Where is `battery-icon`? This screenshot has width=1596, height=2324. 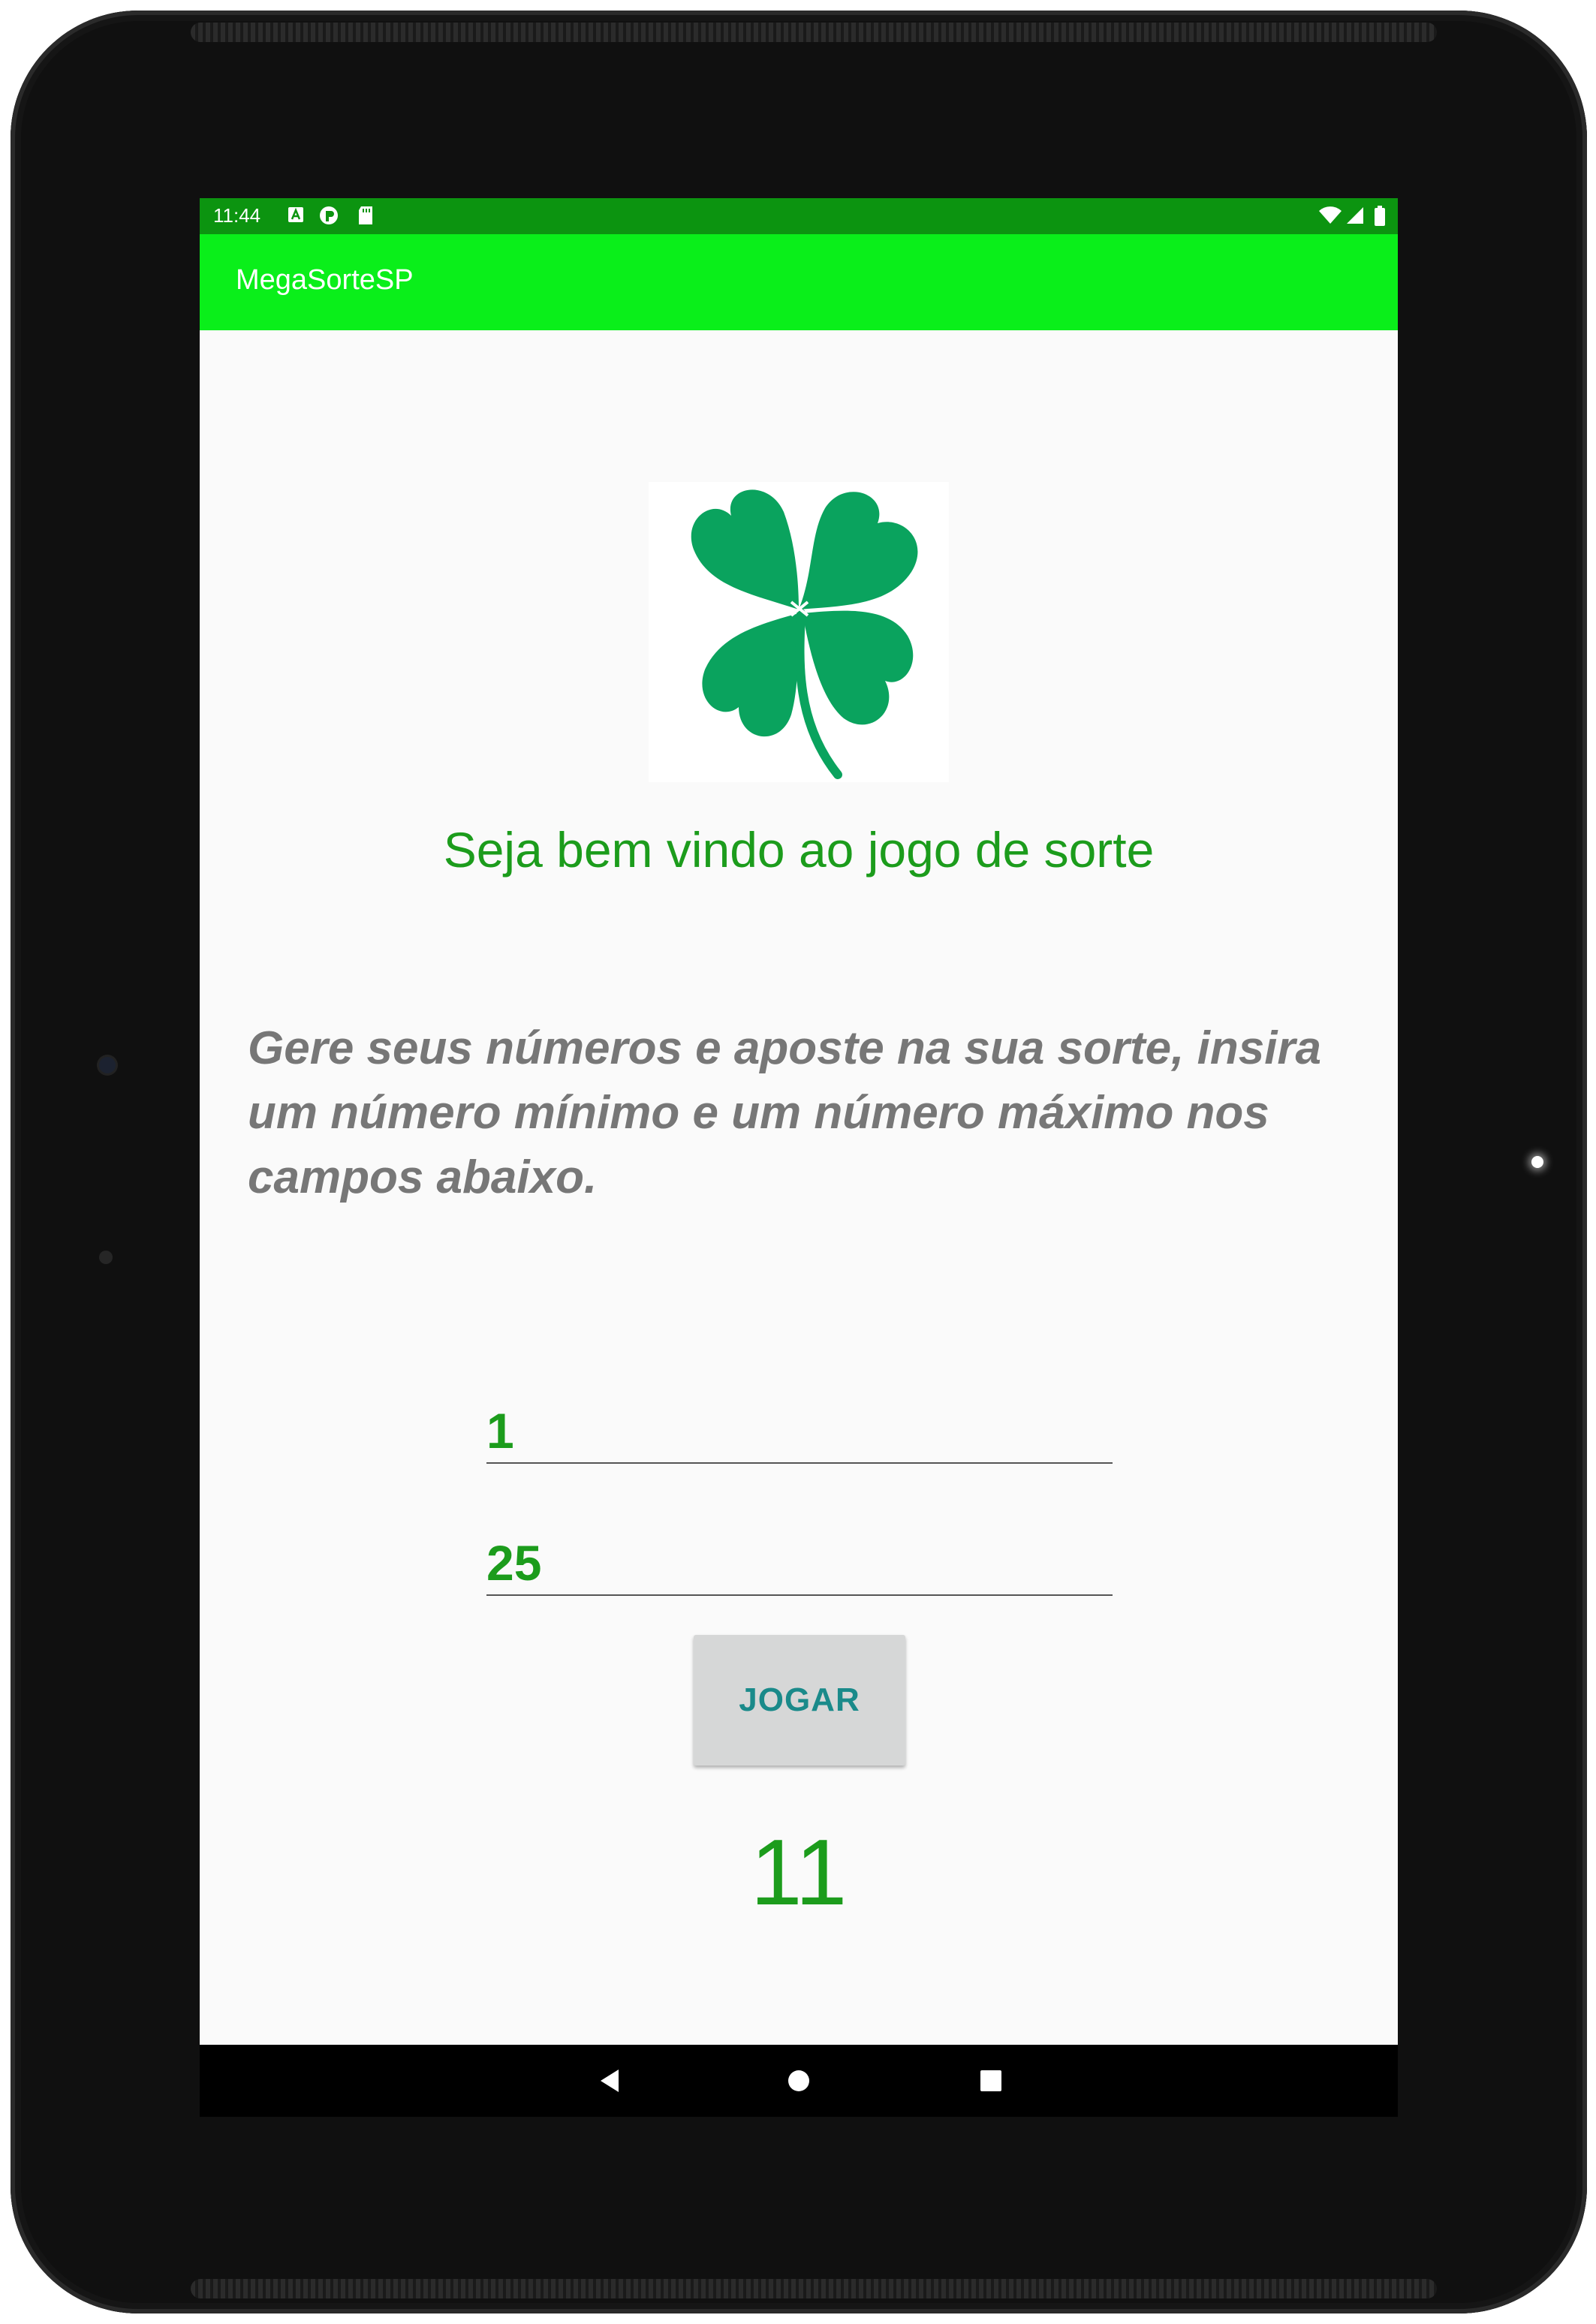
battery-icon is located at coordinates (1380, 218).